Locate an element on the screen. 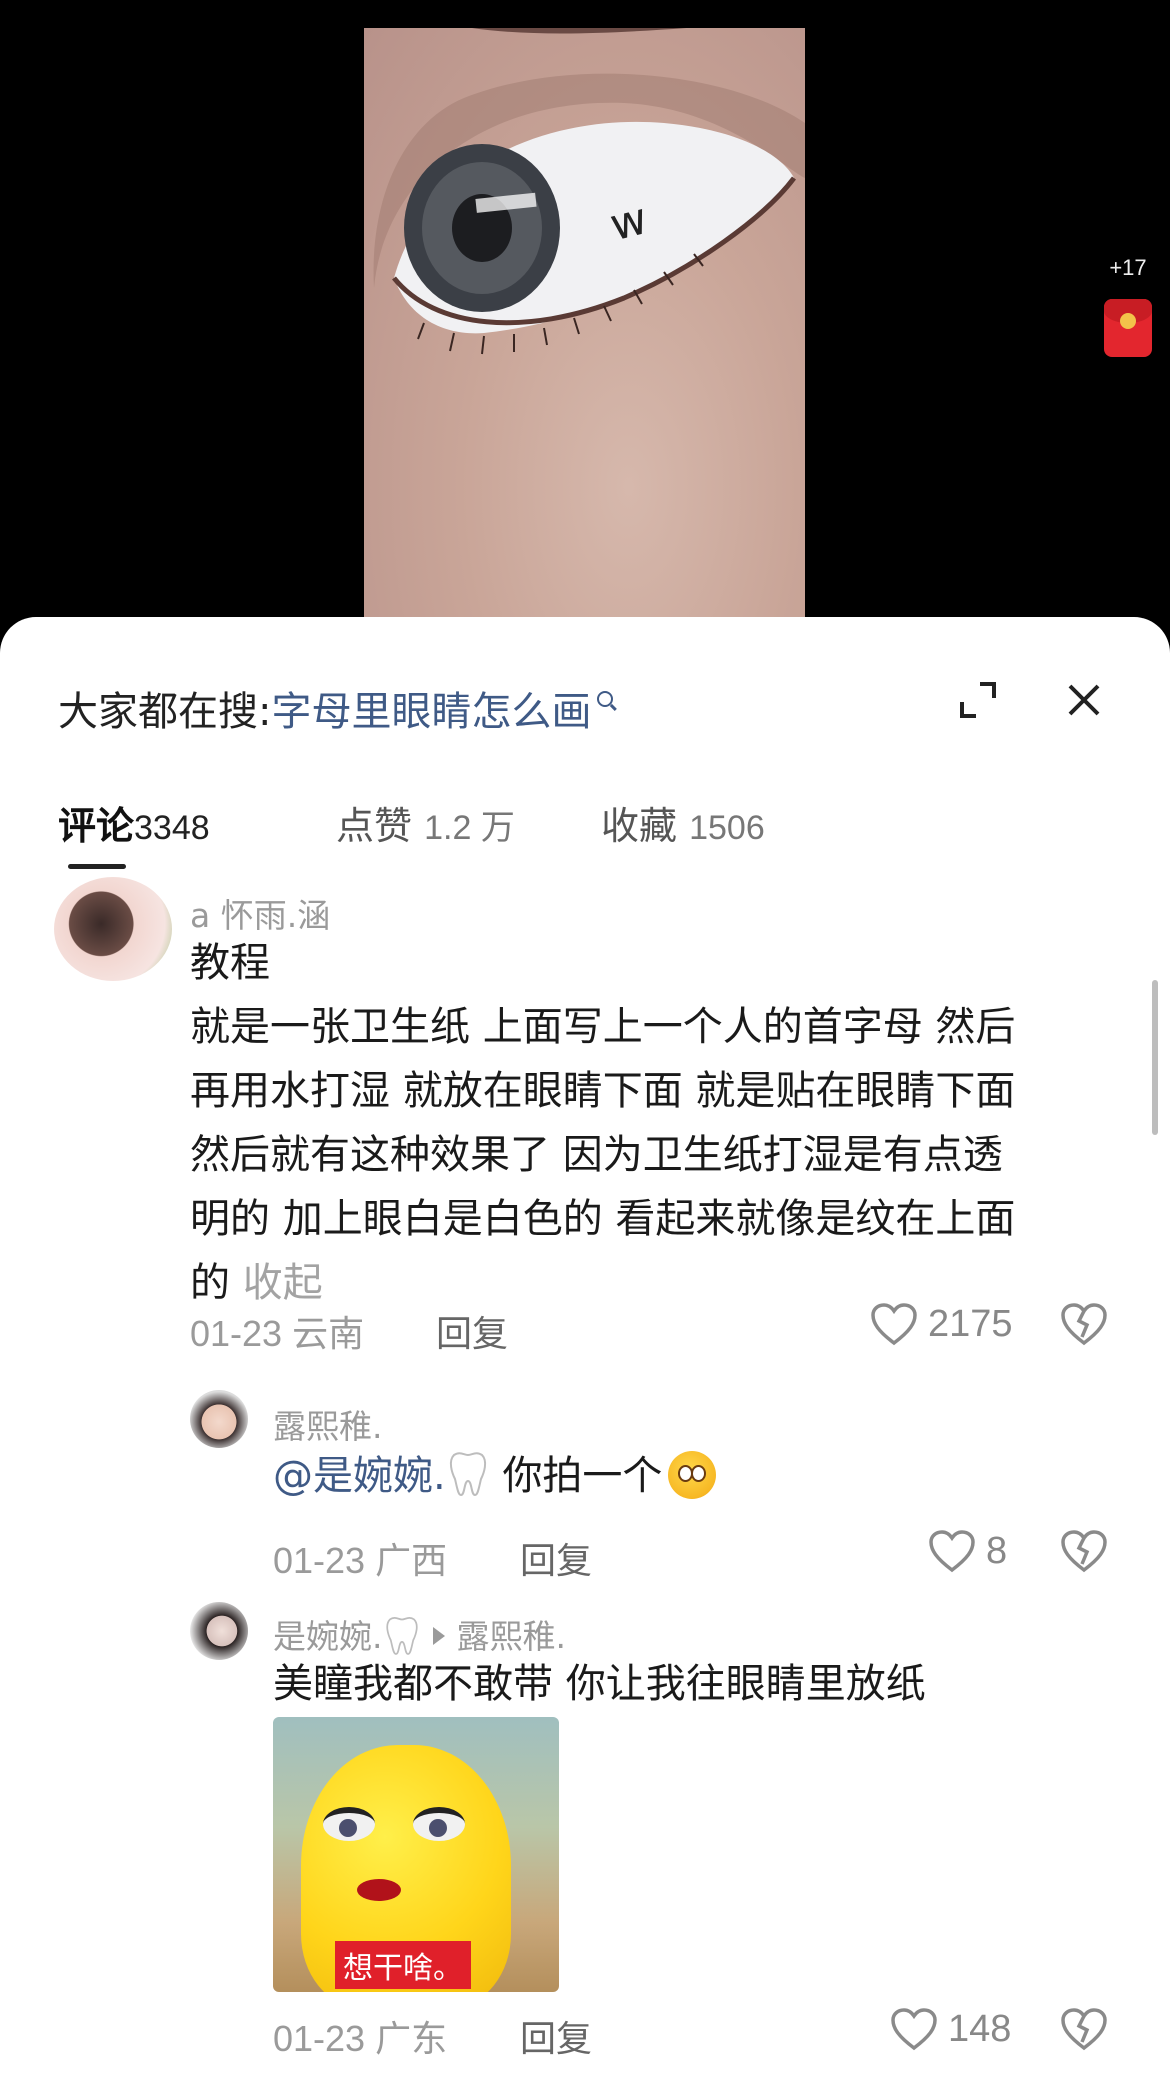 Image resolution: width=1170 pixels, height=2086 pixels. tab-label: 点赞 is located at coordinates (374, 826).